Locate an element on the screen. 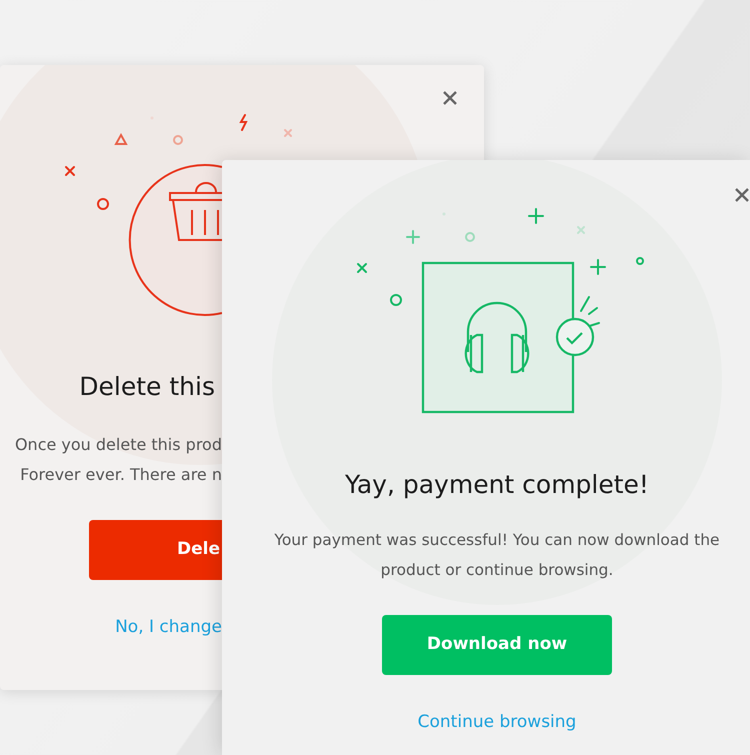  message-text: Once you delete this prod is located at coordinates (118, 445).